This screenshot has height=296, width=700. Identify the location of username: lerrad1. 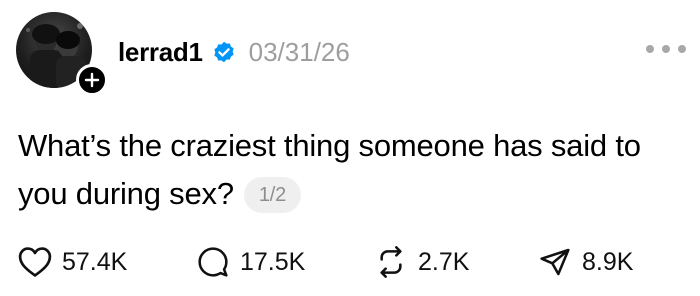
(160, 52).